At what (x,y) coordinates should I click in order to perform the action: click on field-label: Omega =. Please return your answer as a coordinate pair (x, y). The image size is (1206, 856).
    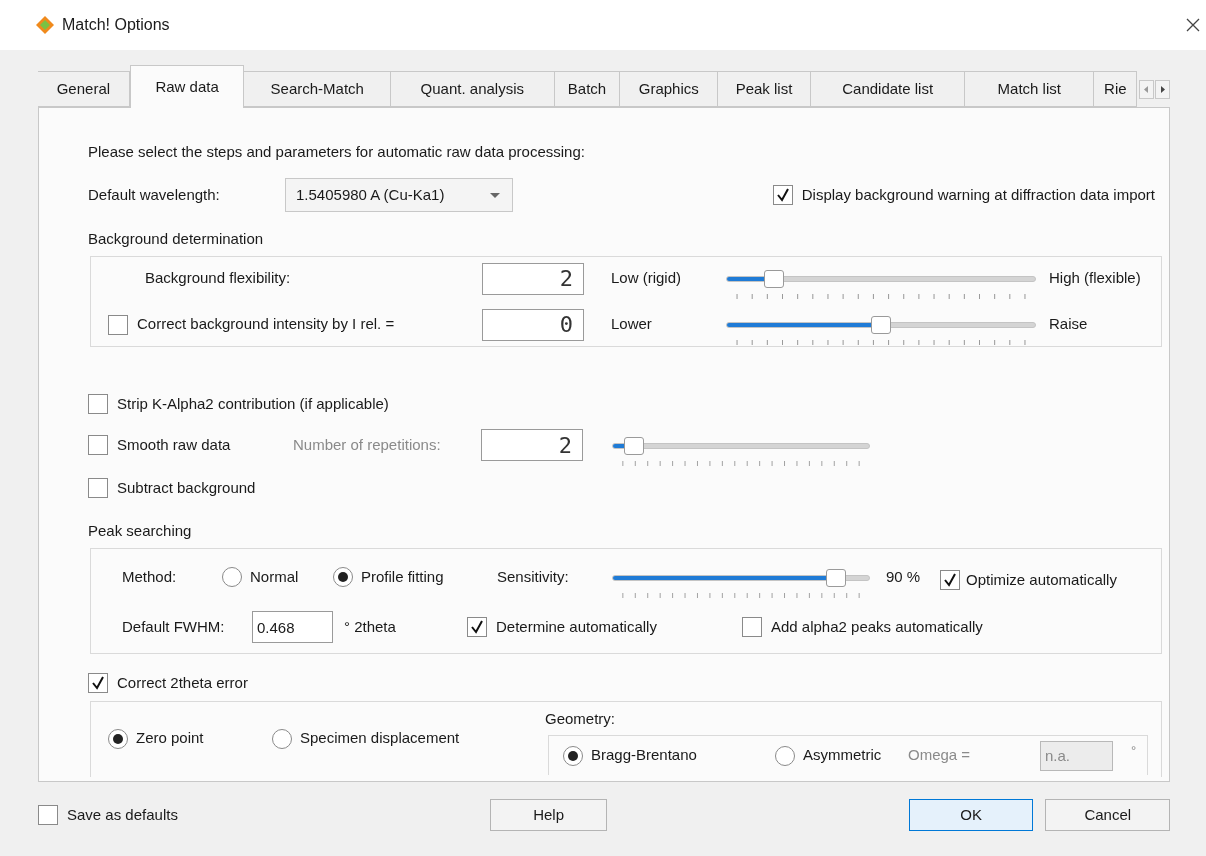
    Looking at the image, I should click on (940, 755).